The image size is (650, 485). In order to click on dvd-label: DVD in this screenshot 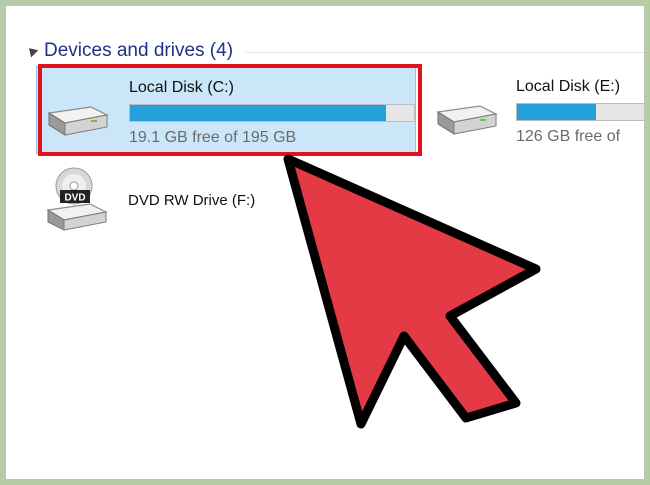, I will do `click(74, 198)`.